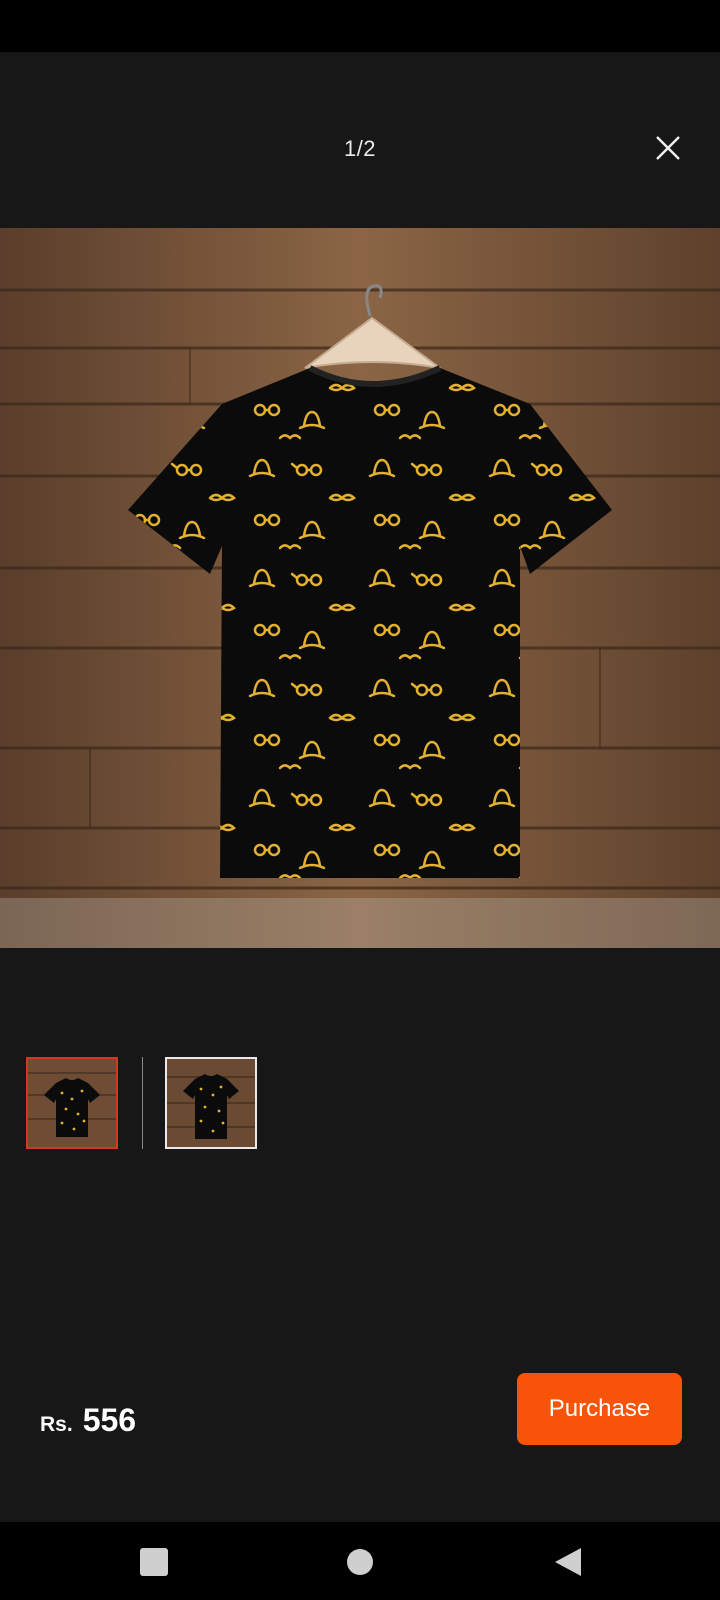 This screenshot has width=720, height=1600. What do you see at coordinates (142, 1103) in the screenshot?
I see `thumbnail-divider` at bounding box center [142, 1103].